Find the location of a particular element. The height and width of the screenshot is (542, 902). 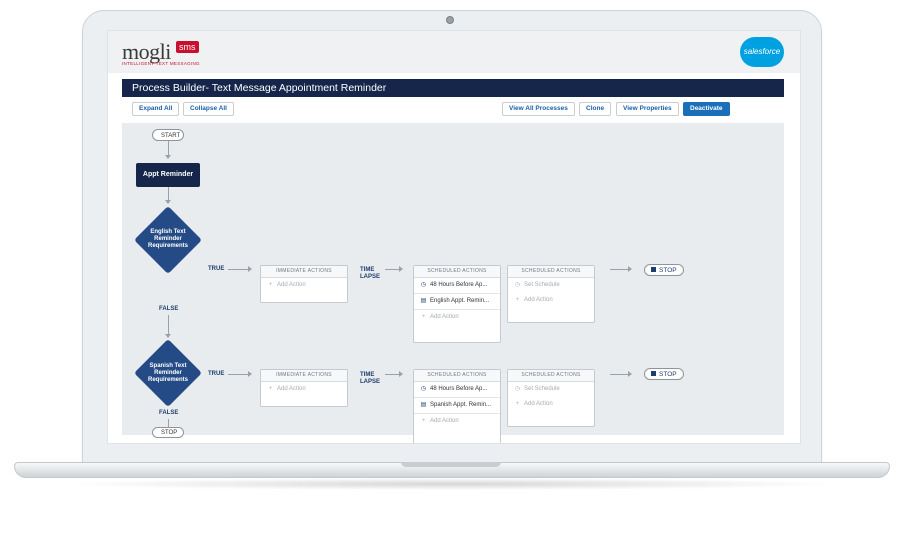

laptop-notch is located at coordinates (451, 464).